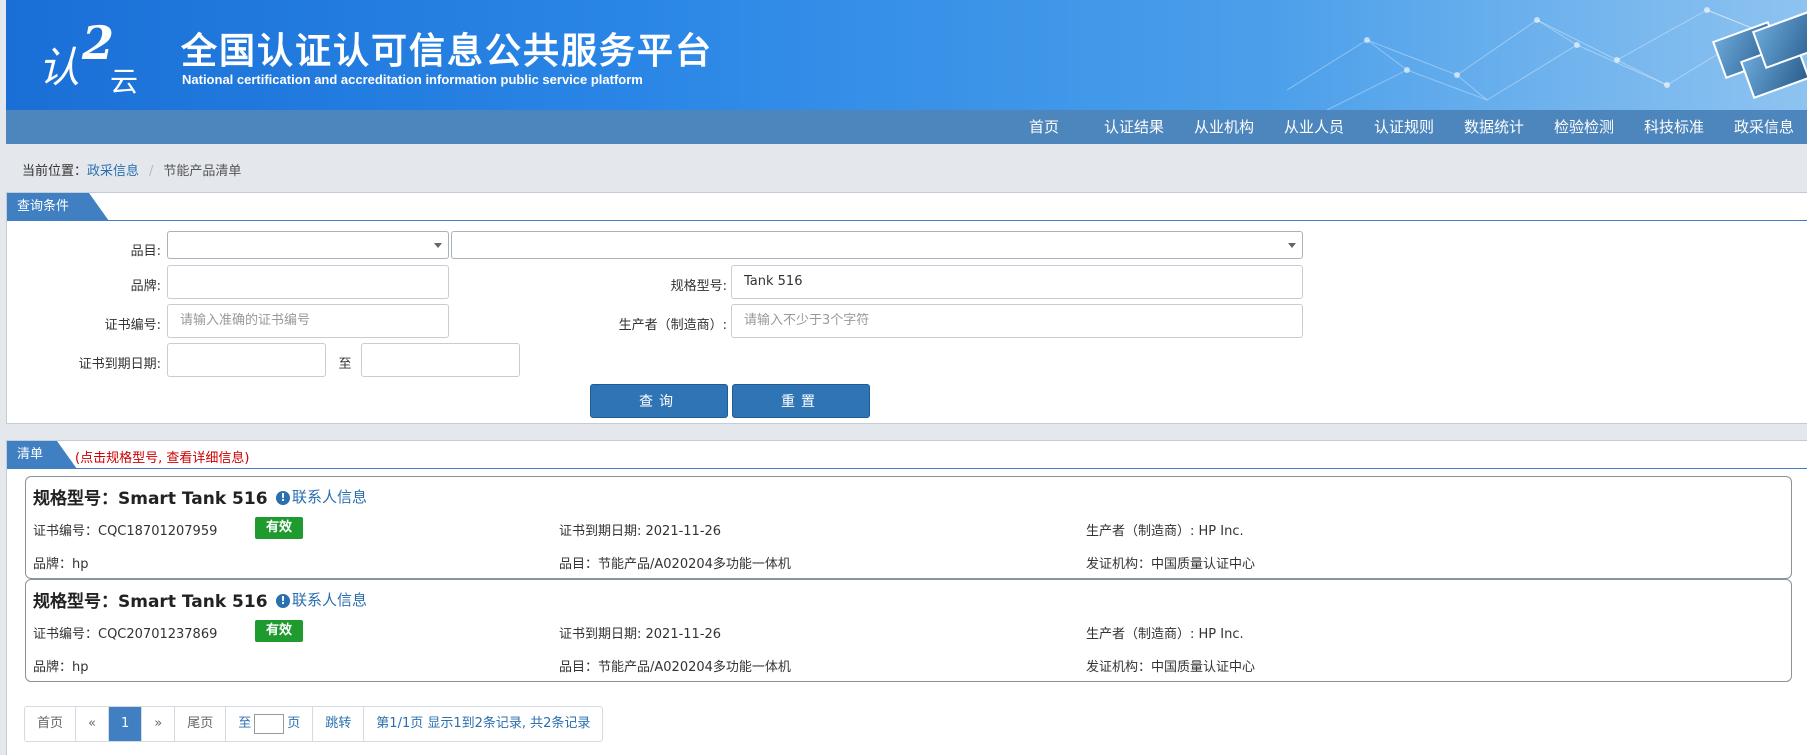 Image resolution: width=1807 pixels, height=755 pixels. What do you see at coordinates (308, 245) in the screenshot?
I see `category-select` at bounding box center [308, 245].